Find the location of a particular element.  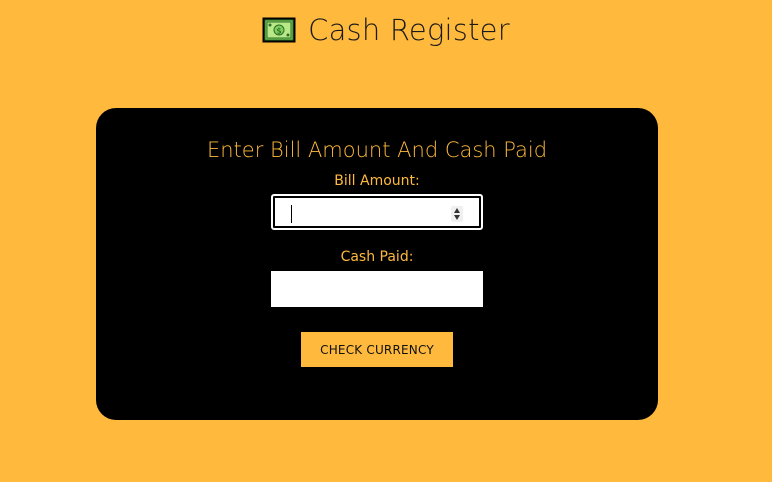

spinner-down-icon is located at coordinates (457, 217).